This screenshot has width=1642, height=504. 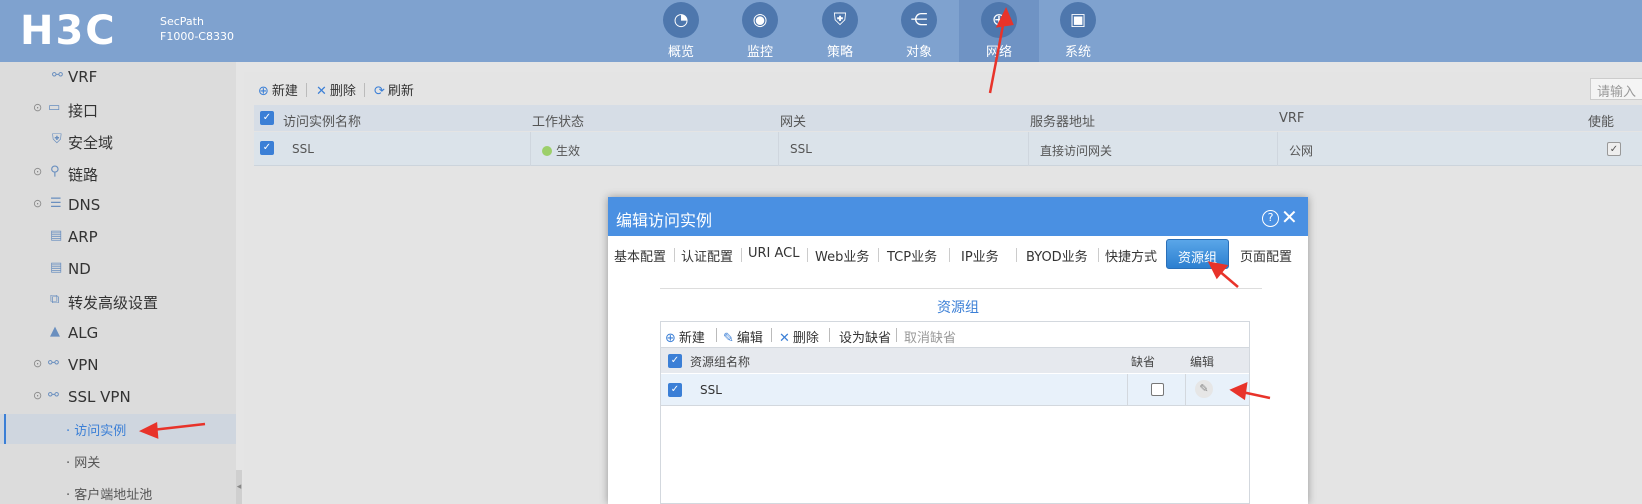 I want to click on resource-group-name: SSL, so click(x=711, y=390).